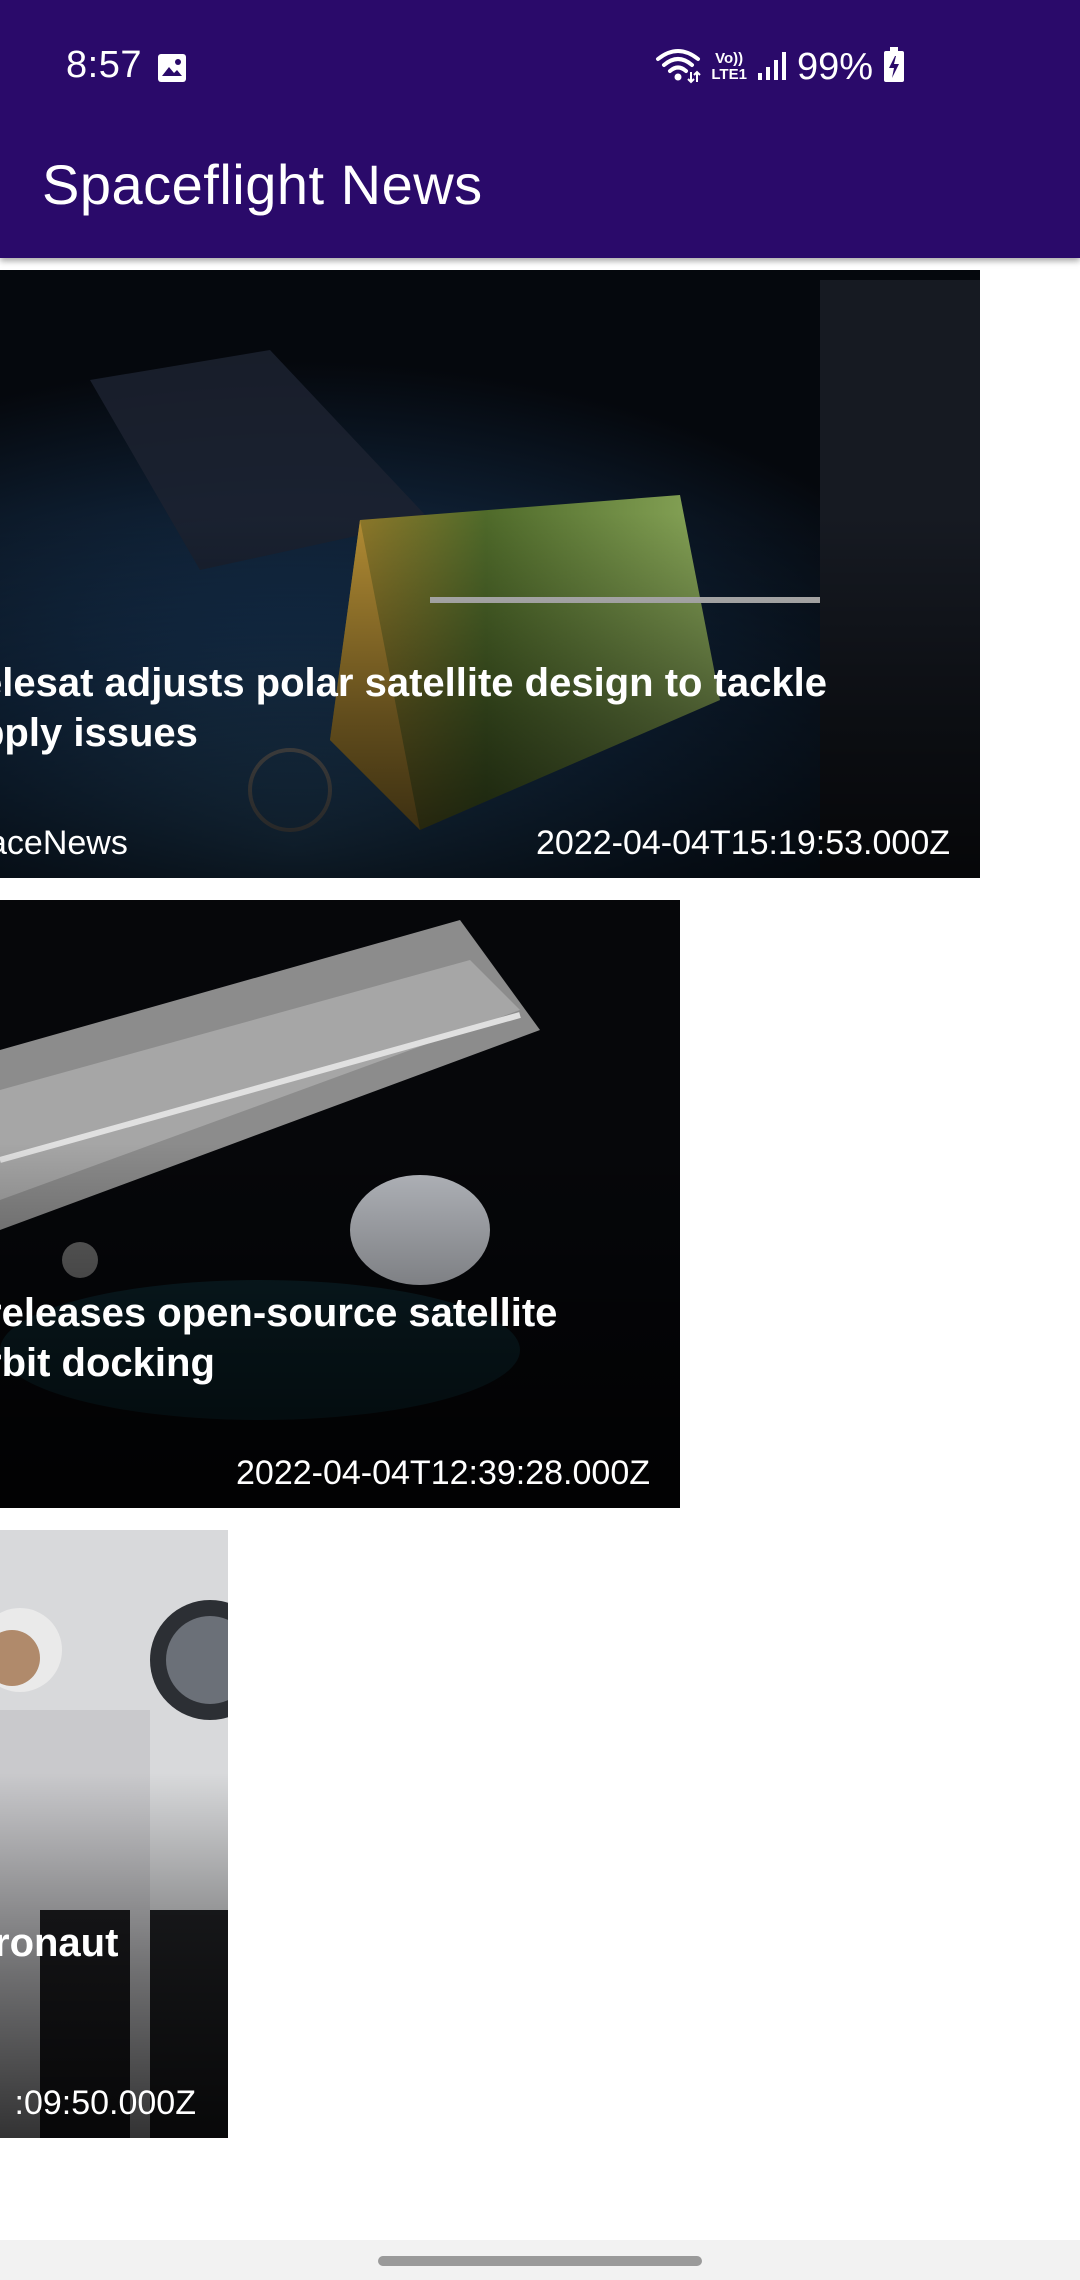  Describe the element at coordinates (729, 74) in the screenshot. I see `volte-label-bottom: LTE1` at that location.